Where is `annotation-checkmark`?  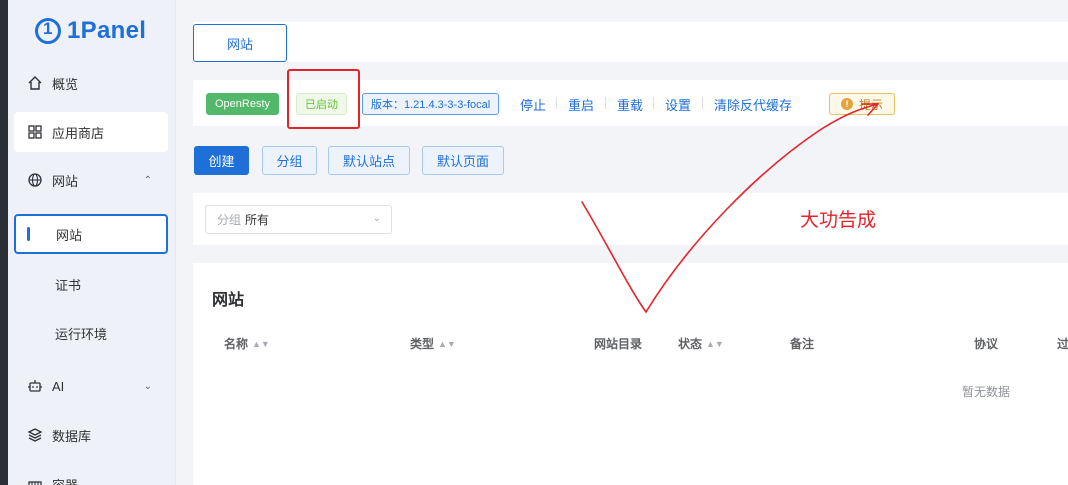 annotation-checkmark is located at coordinates (730, 208).